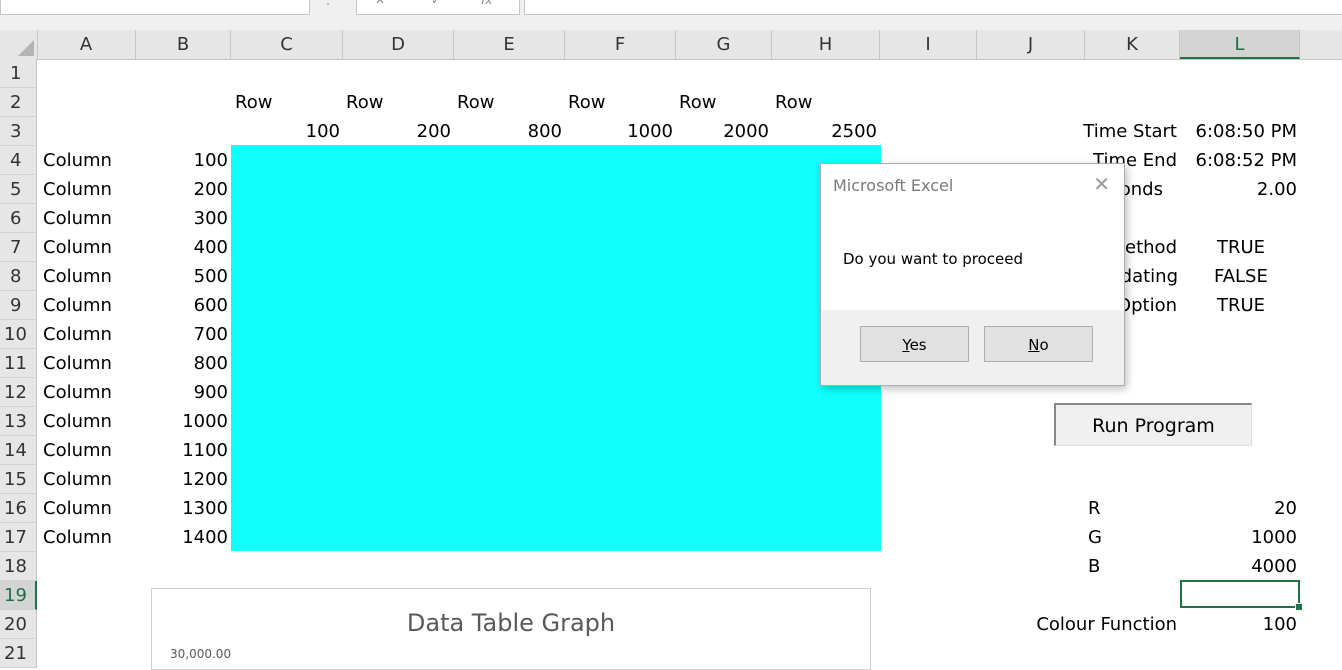 This screenshot has width=1342, height=670. Describe the element at coordinates (1095, 537) in the screenshot. I see `g-label: G` at that location.